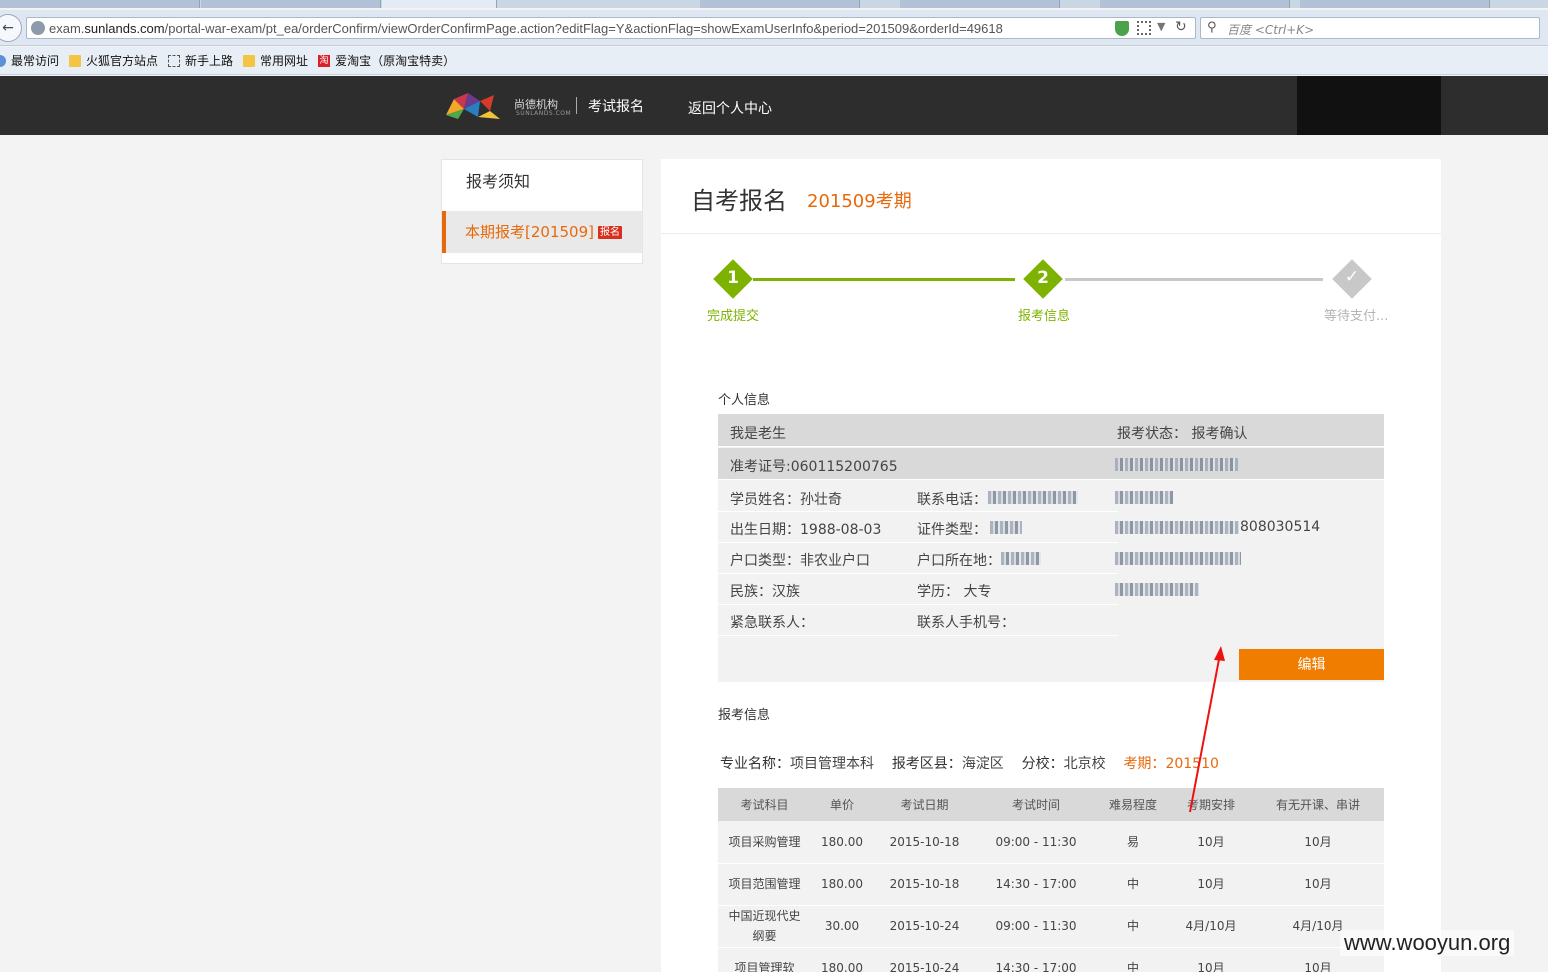 This screenshot has width=1548, height=972. Describe the element at coordinates (764, 804) in the screenshot. I see `column-header: 考试科目` at that location.